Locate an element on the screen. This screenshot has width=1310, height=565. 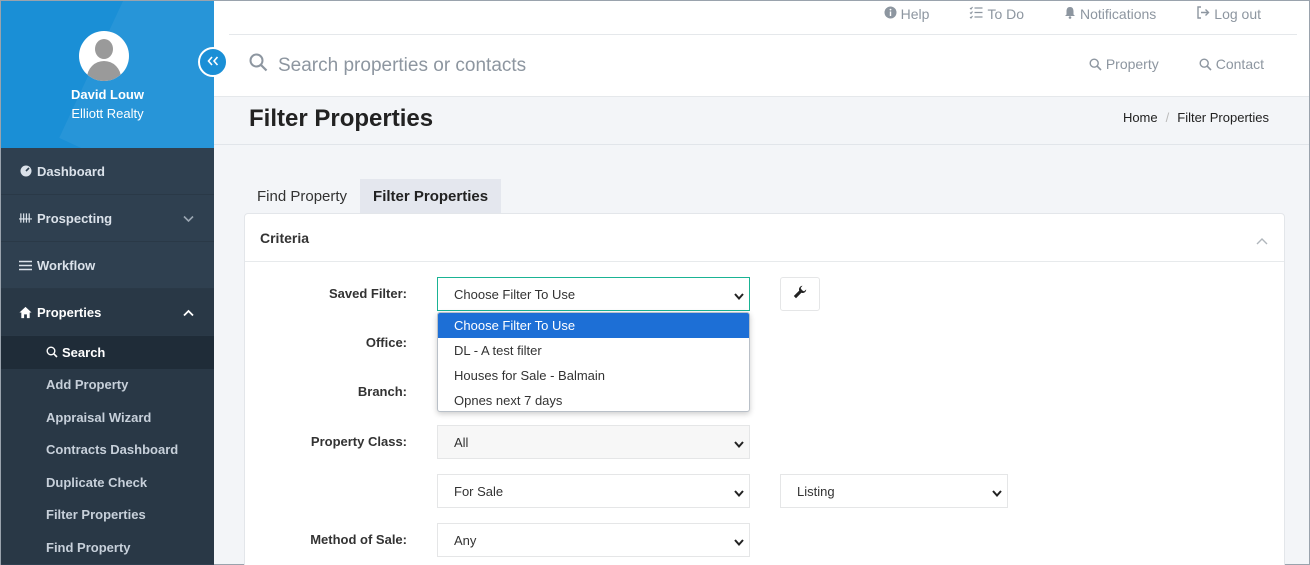
select-value: All is located at coordinates (461, 442).